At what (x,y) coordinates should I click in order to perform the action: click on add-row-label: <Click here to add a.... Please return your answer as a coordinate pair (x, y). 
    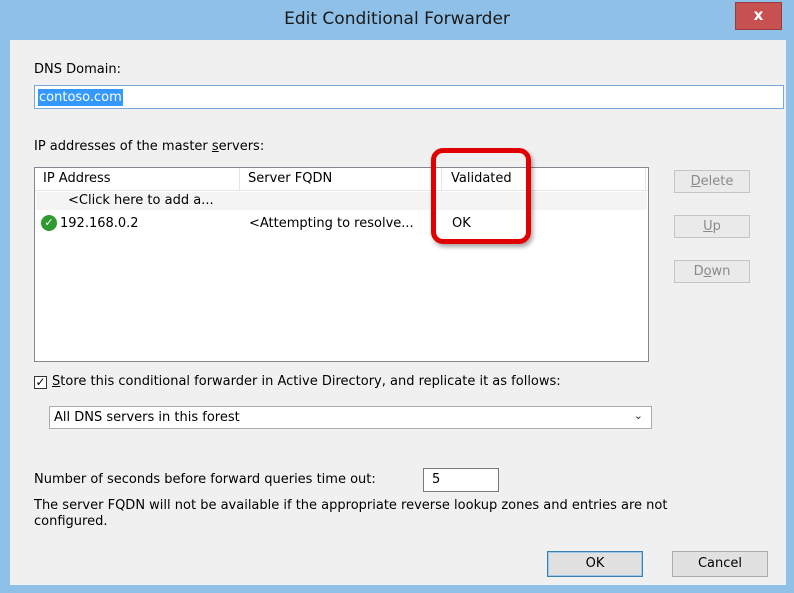
    Looking at the image, I should click on (141, 200).